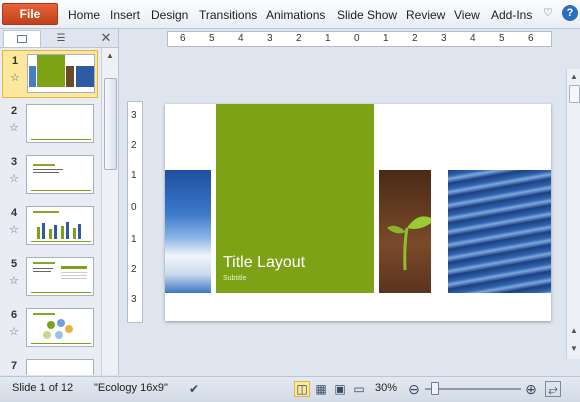 The height and width of the screenshot is (402, 580). What do you see at coordinates (549, 13) in the screenshot?
I see `down-caret-icon: ♡` at bounding box center [549, 13].